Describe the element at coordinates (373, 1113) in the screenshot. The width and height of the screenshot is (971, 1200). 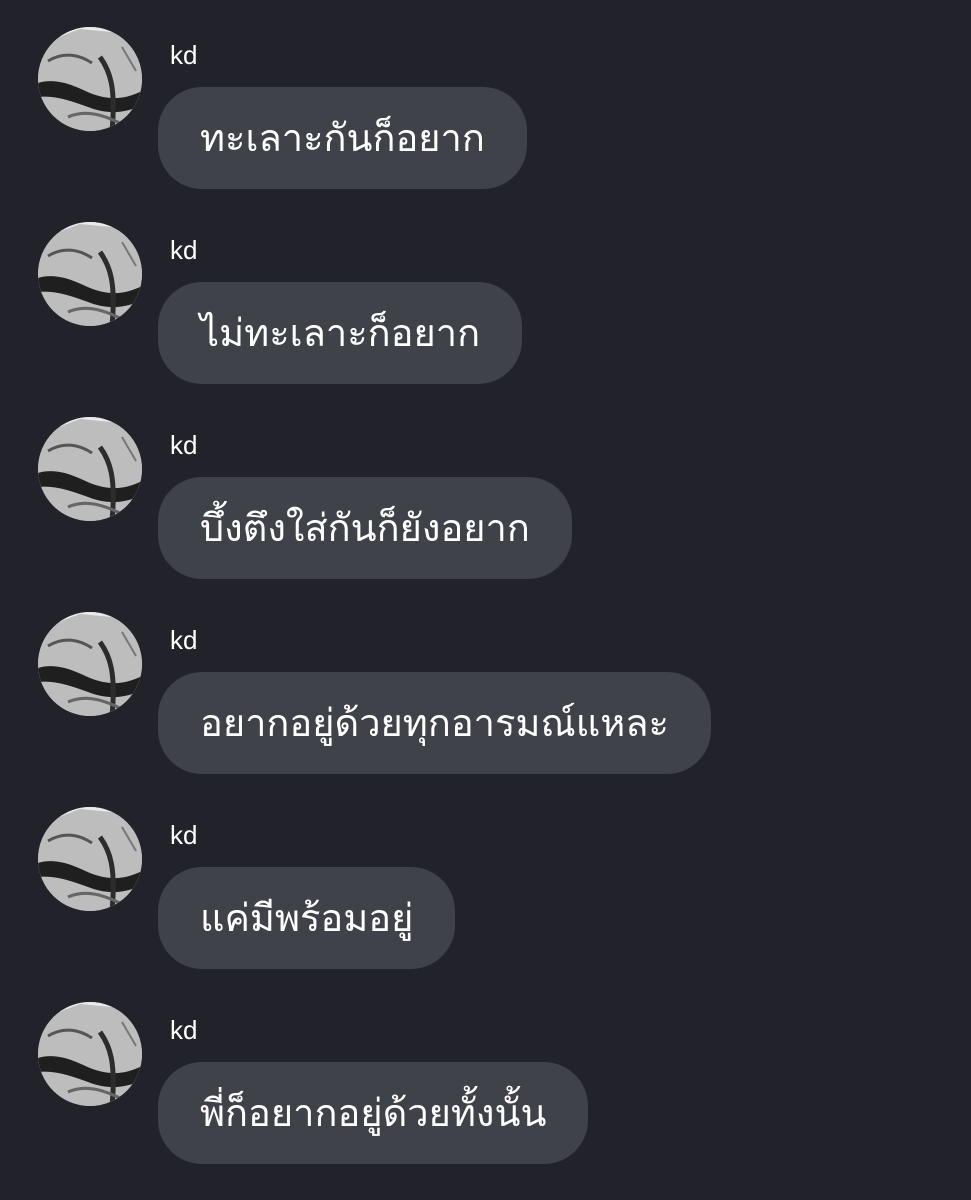
I see `message-bubble: พี่ก็อยากอยู่ด้วยทั้งนั้น` at that location.